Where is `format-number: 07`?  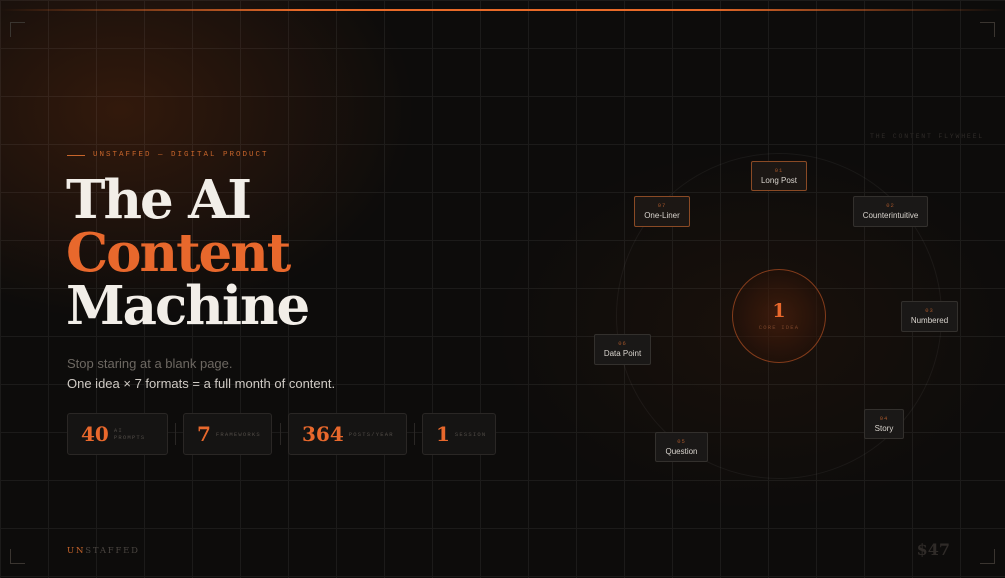
format-number: 07 is located at coordinates (662, 205).